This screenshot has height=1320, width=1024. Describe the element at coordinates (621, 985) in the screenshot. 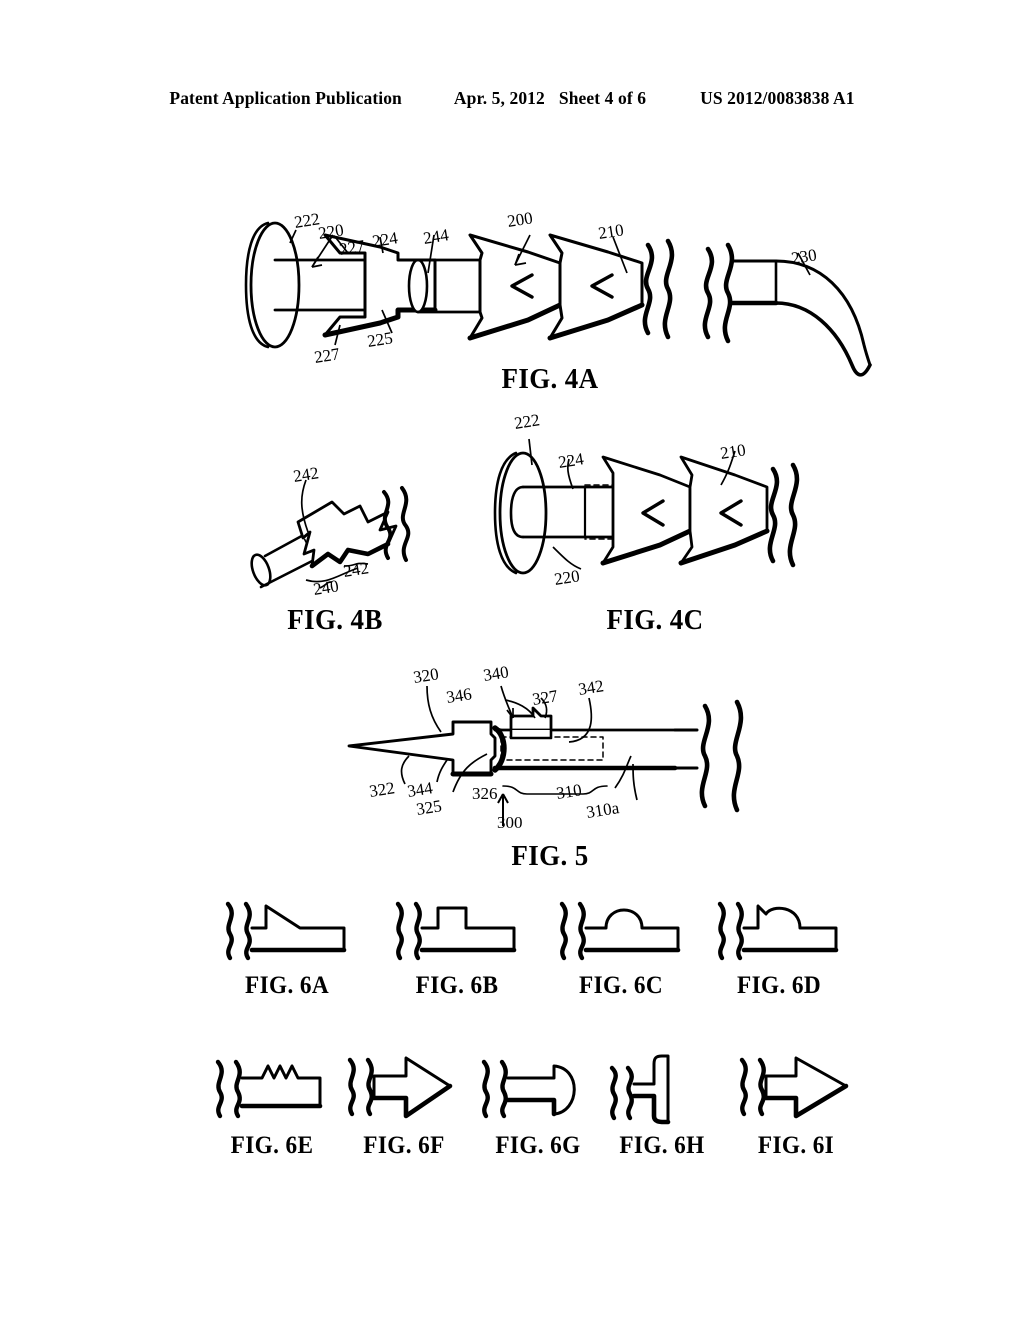

I see `caption-fig-6c: FIG. 6C` at that location.